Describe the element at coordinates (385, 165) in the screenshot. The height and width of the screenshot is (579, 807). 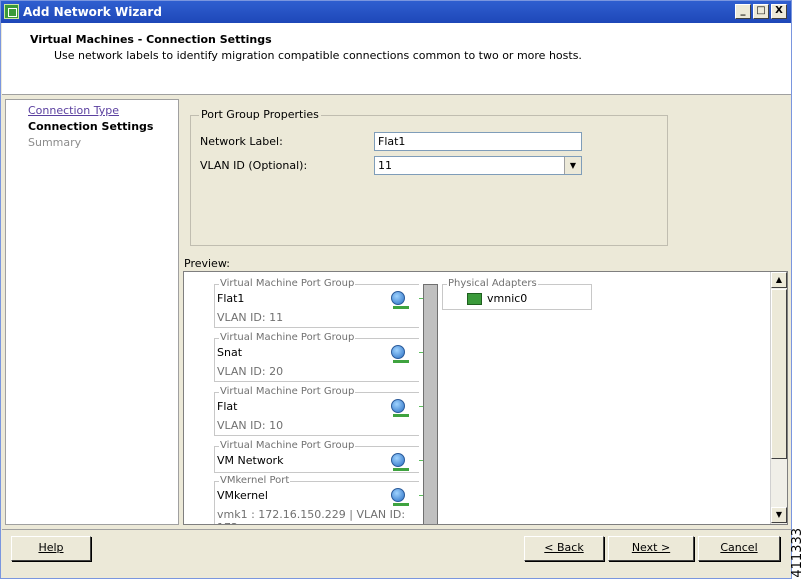
I see `vlan-id-value: 11` at that location.